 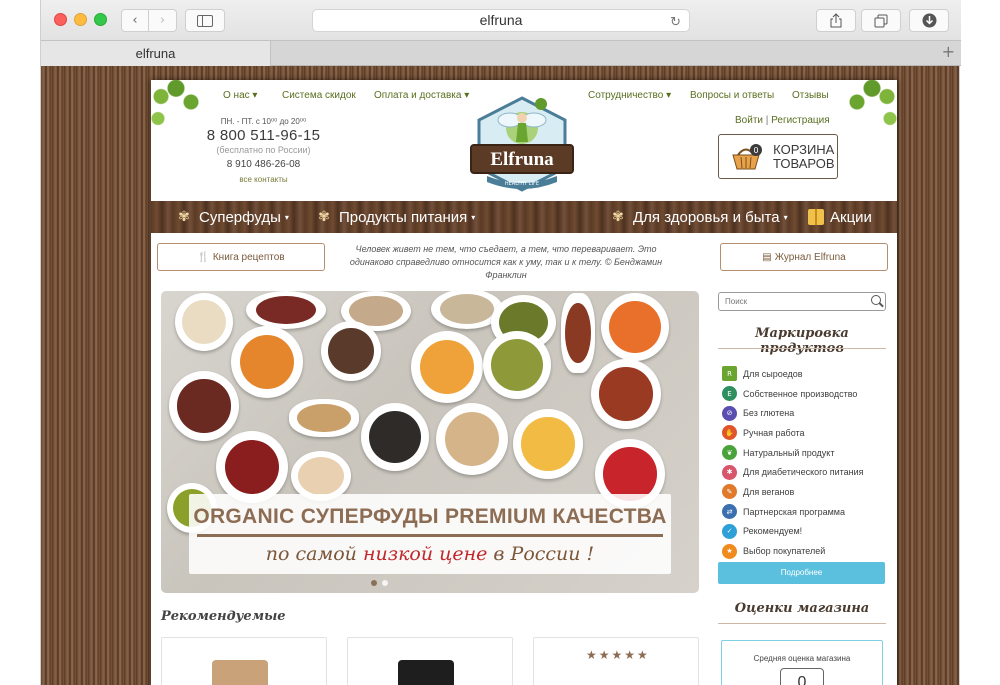 What do you see at coordinates (263, 164) in the screenshot?
I see `phone-second: 8 910 486-26-08` at bounding box center [263, 164].